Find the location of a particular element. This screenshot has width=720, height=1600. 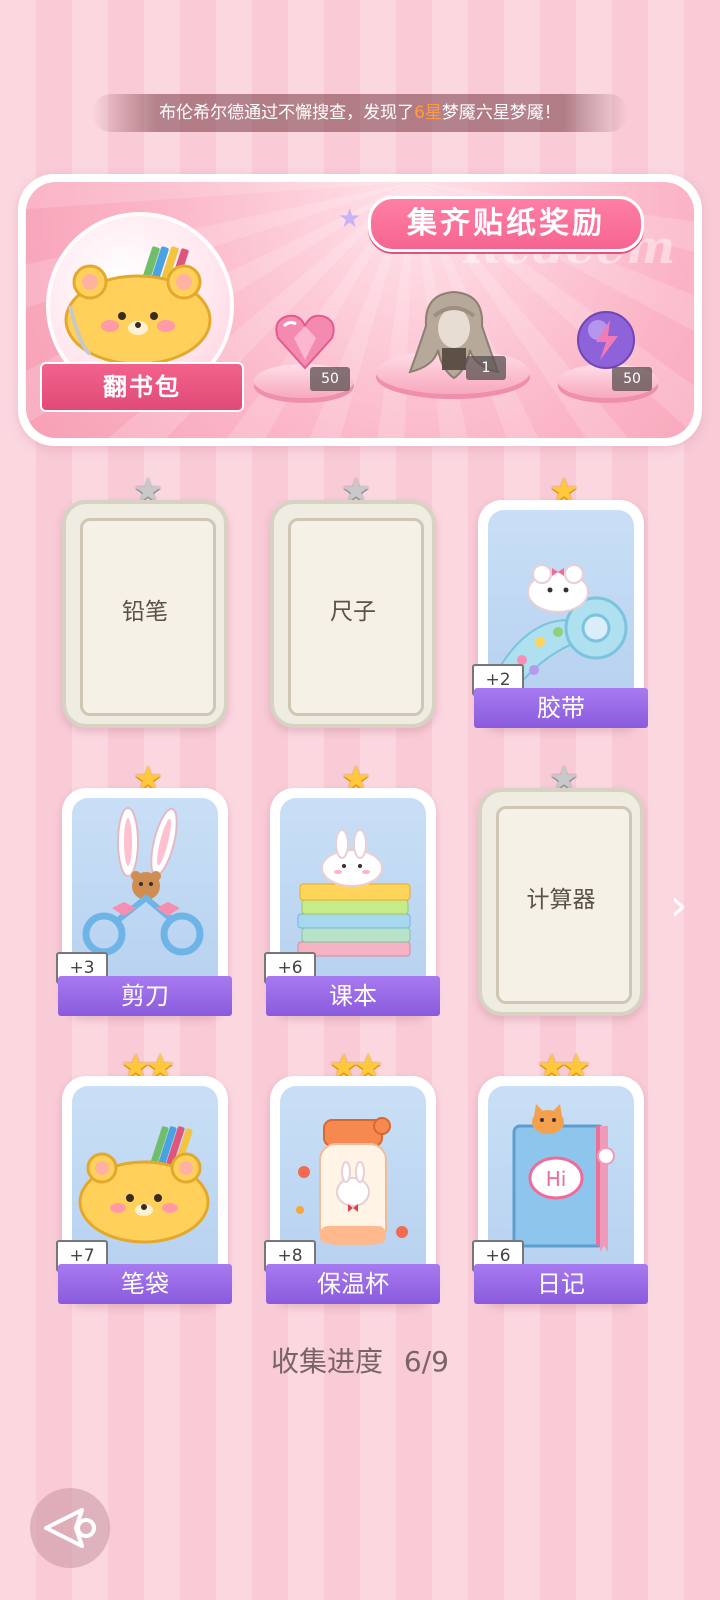

card-name: 保温杯 is located at coordinates (353, 1284).